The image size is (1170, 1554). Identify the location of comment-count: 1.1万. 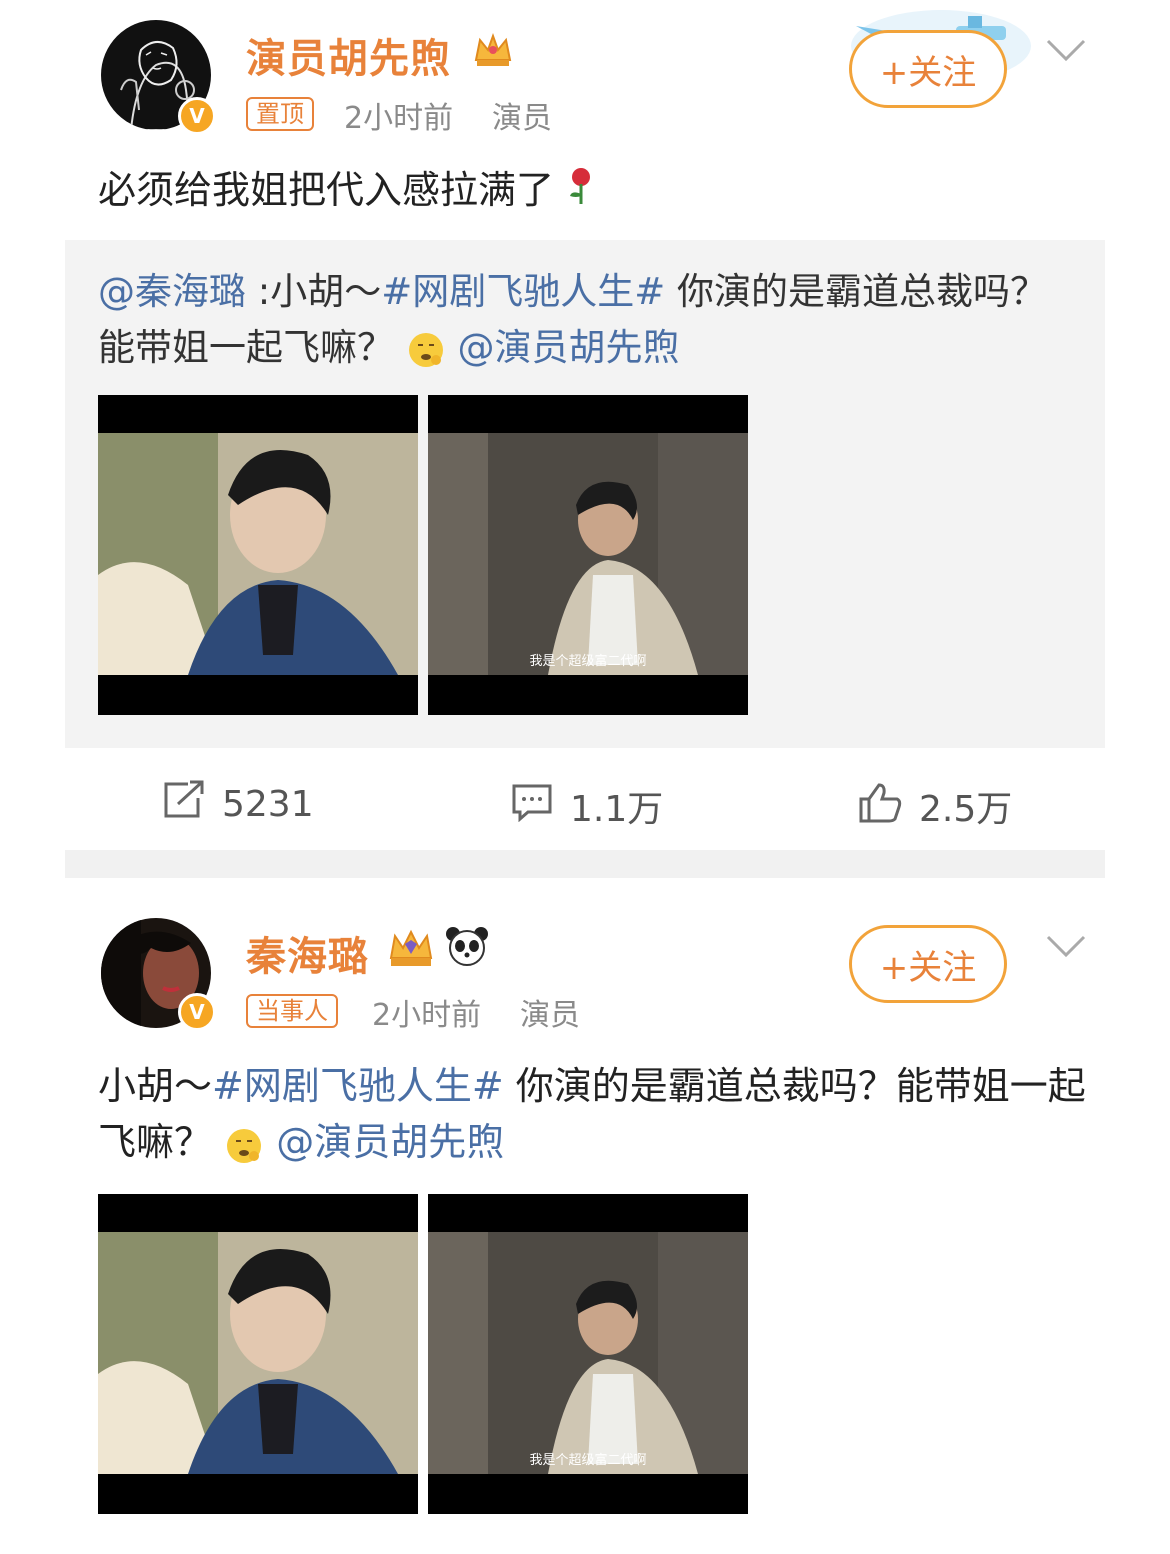
(617, 809).